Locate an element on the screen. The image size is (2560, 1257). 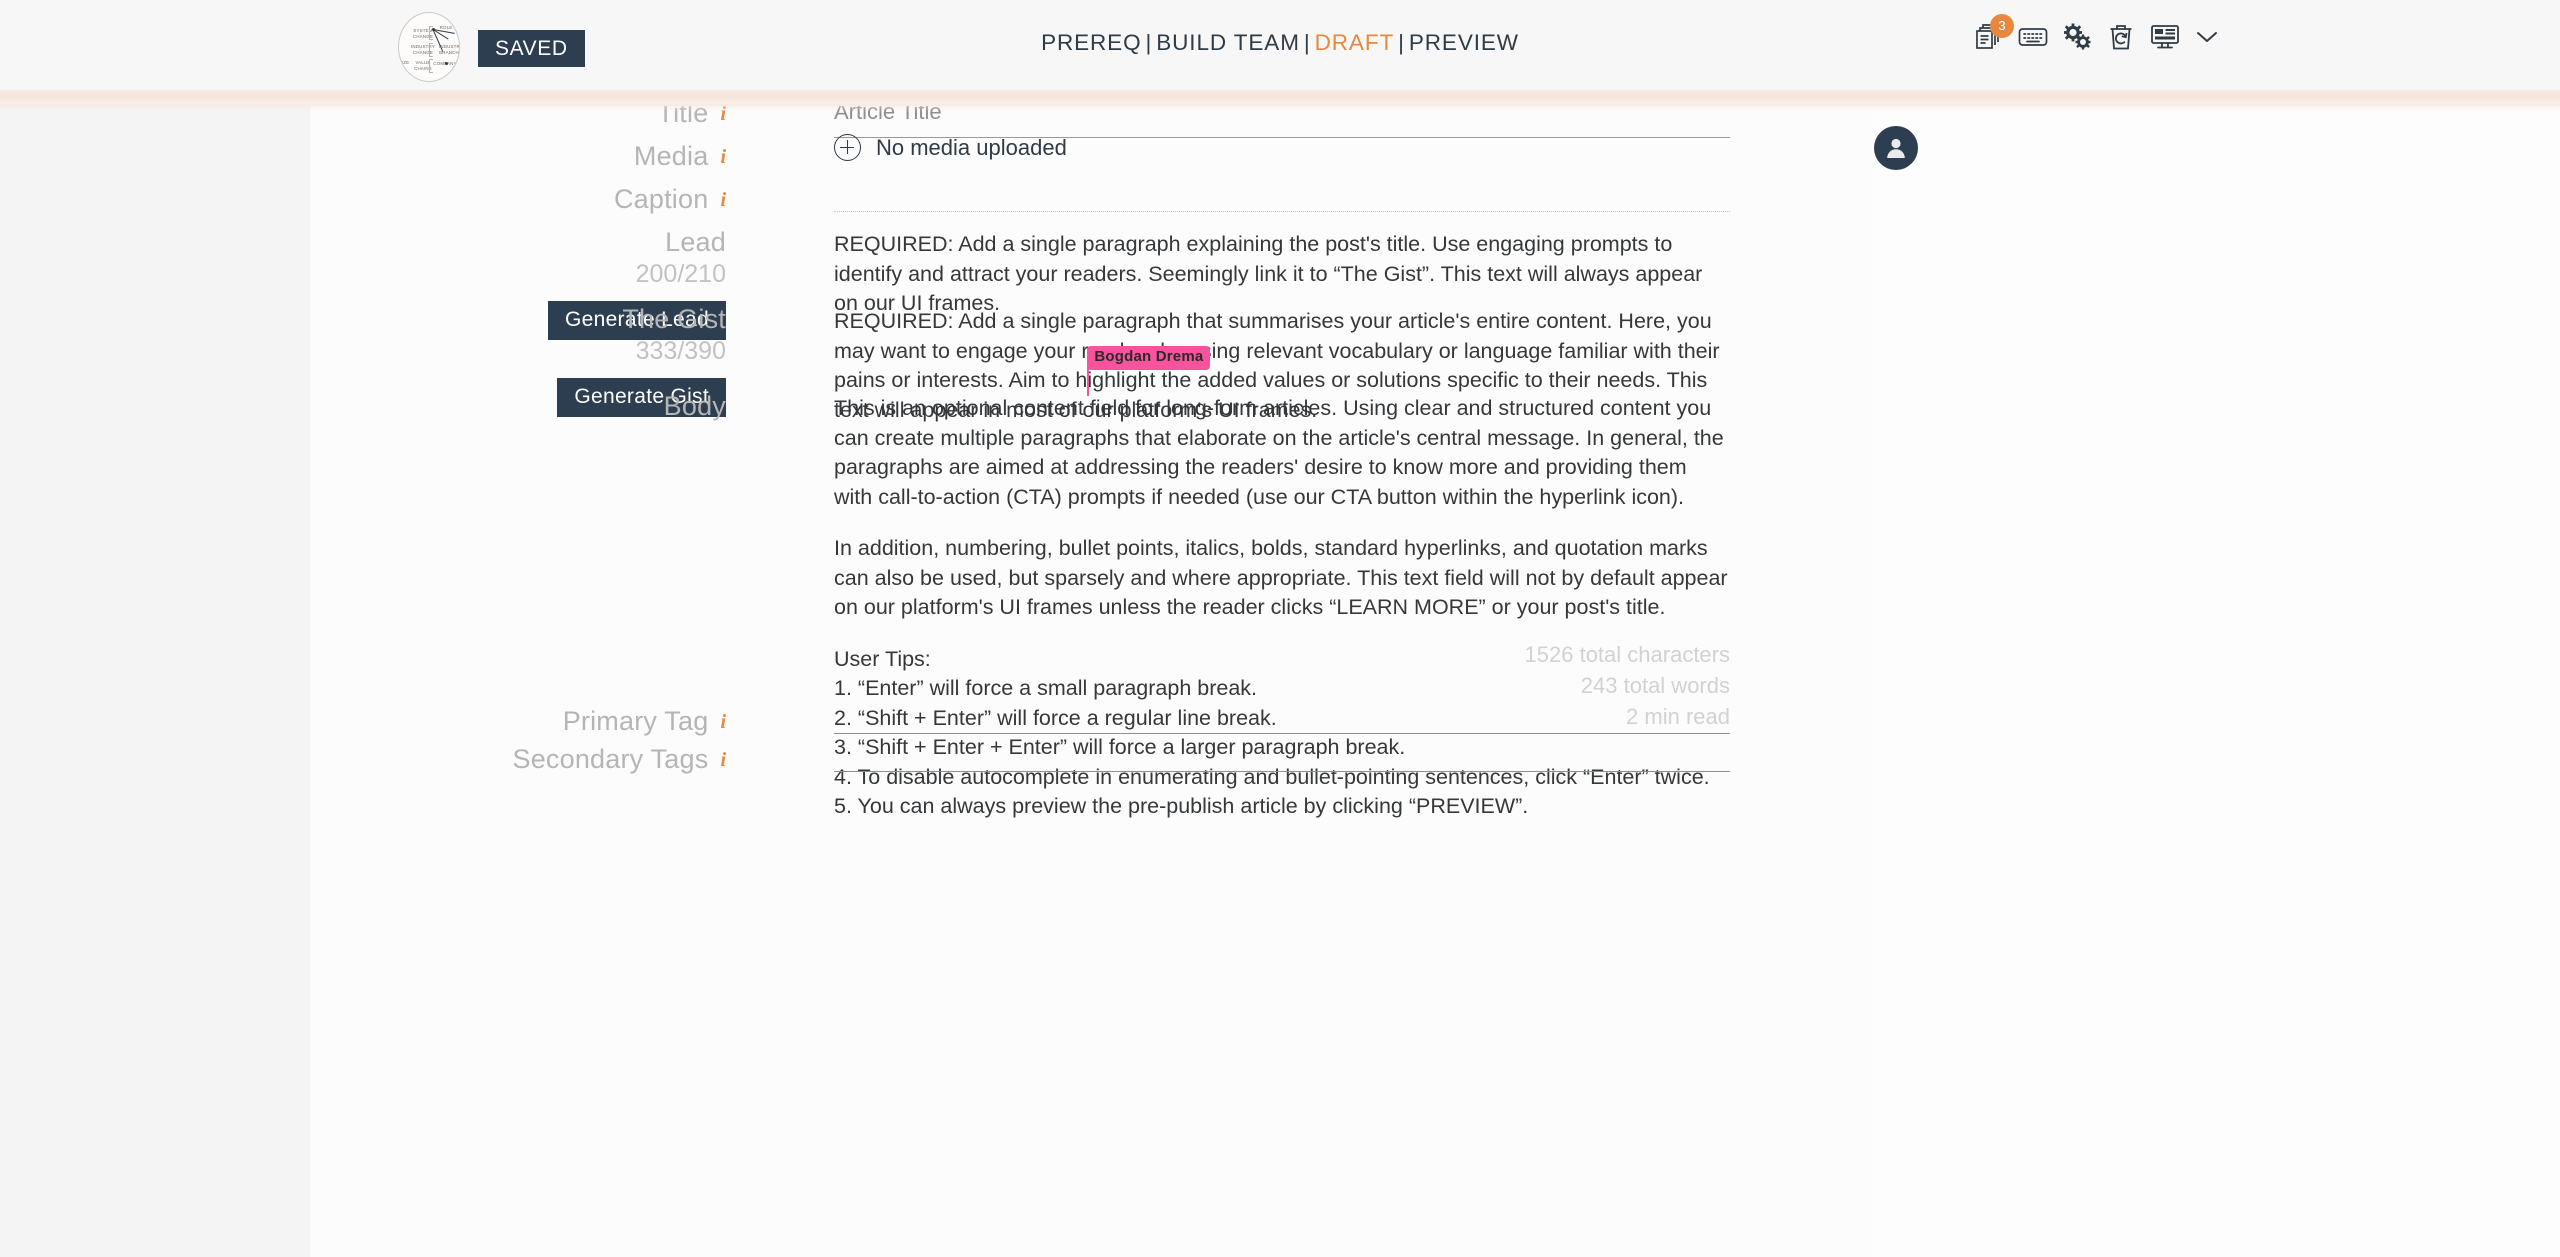
left-gutter is located at coordinates (155, 628).